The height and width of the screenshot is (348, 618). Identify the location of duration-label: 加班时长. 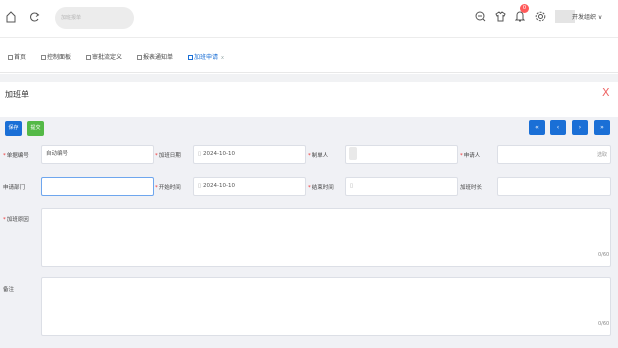
(471, 188).